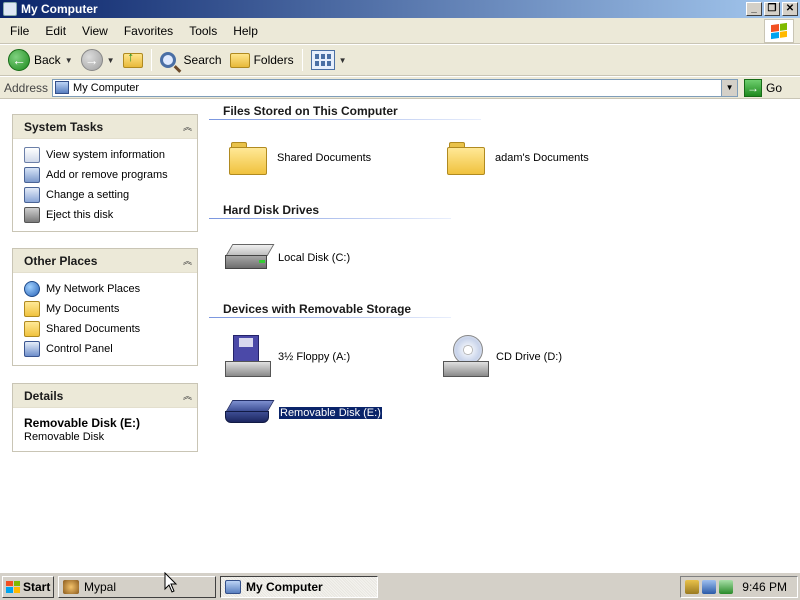 The height and width of the screenshot is (600, 800). Describe the element at coordinates (105, 127) in the screenshot. I see `system-tasks-header: System Tasks ︽` at that location.